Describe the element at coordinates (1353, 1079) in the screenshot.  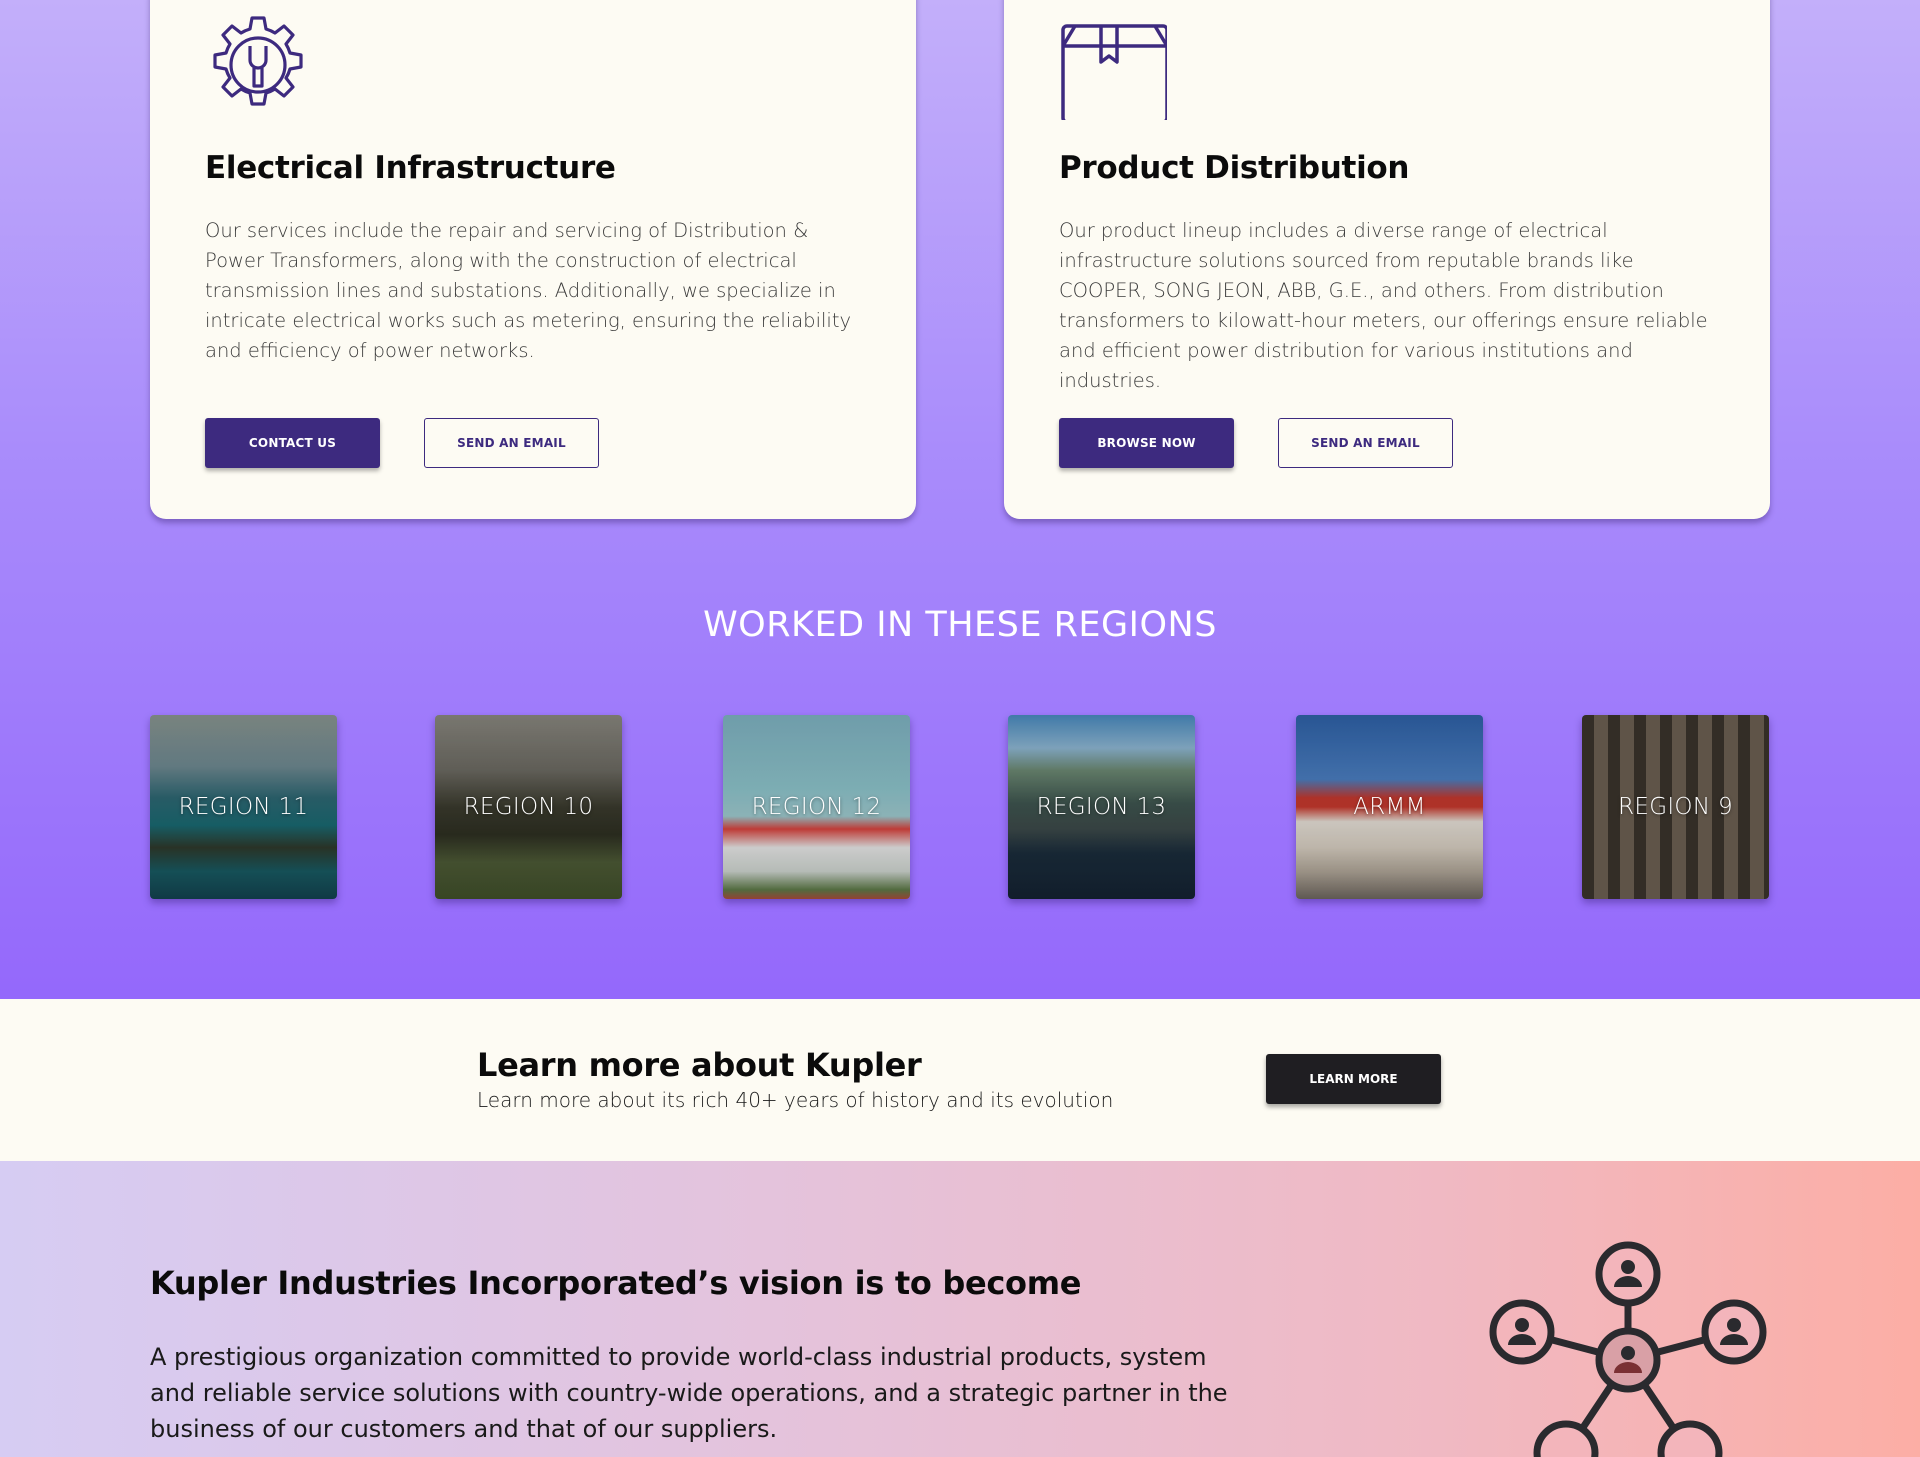
I see `learn-more-button: LEARN MORE` at that location.